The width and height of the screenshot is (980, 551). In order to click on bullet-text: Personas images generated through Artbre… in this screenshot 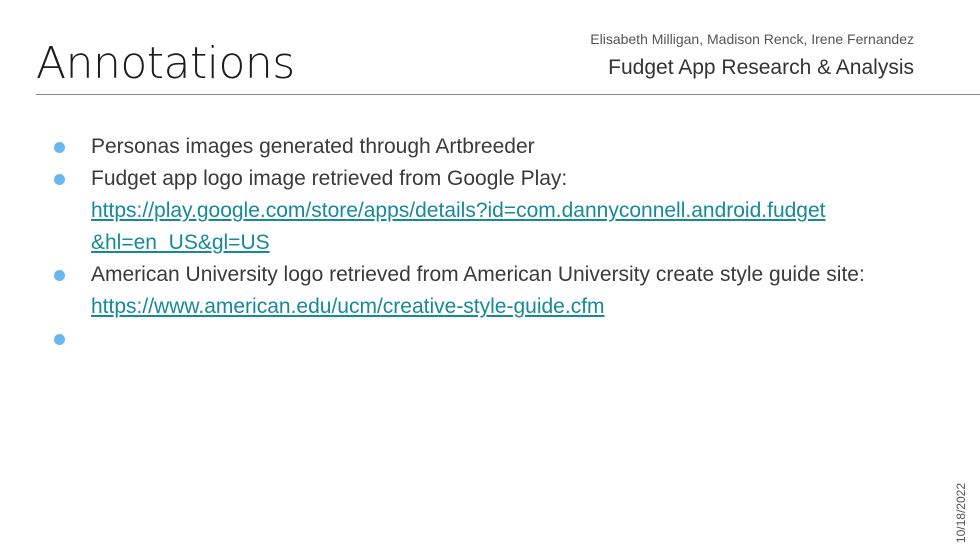, I will do `click(313, 146)`.